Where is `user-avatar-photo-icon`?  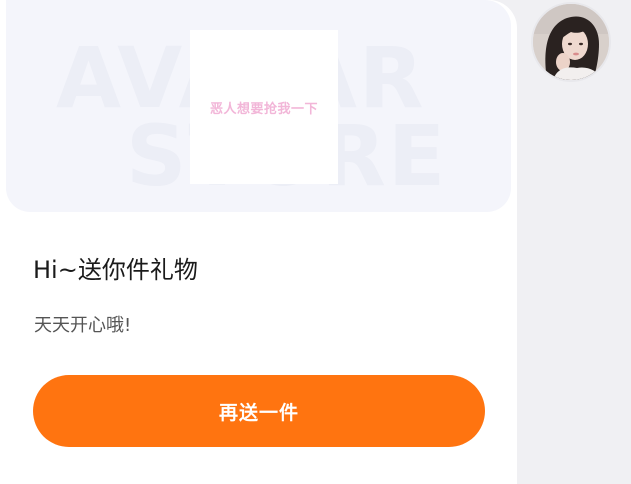 user-avatar-photo-icon is located at coordinates (571, 42).